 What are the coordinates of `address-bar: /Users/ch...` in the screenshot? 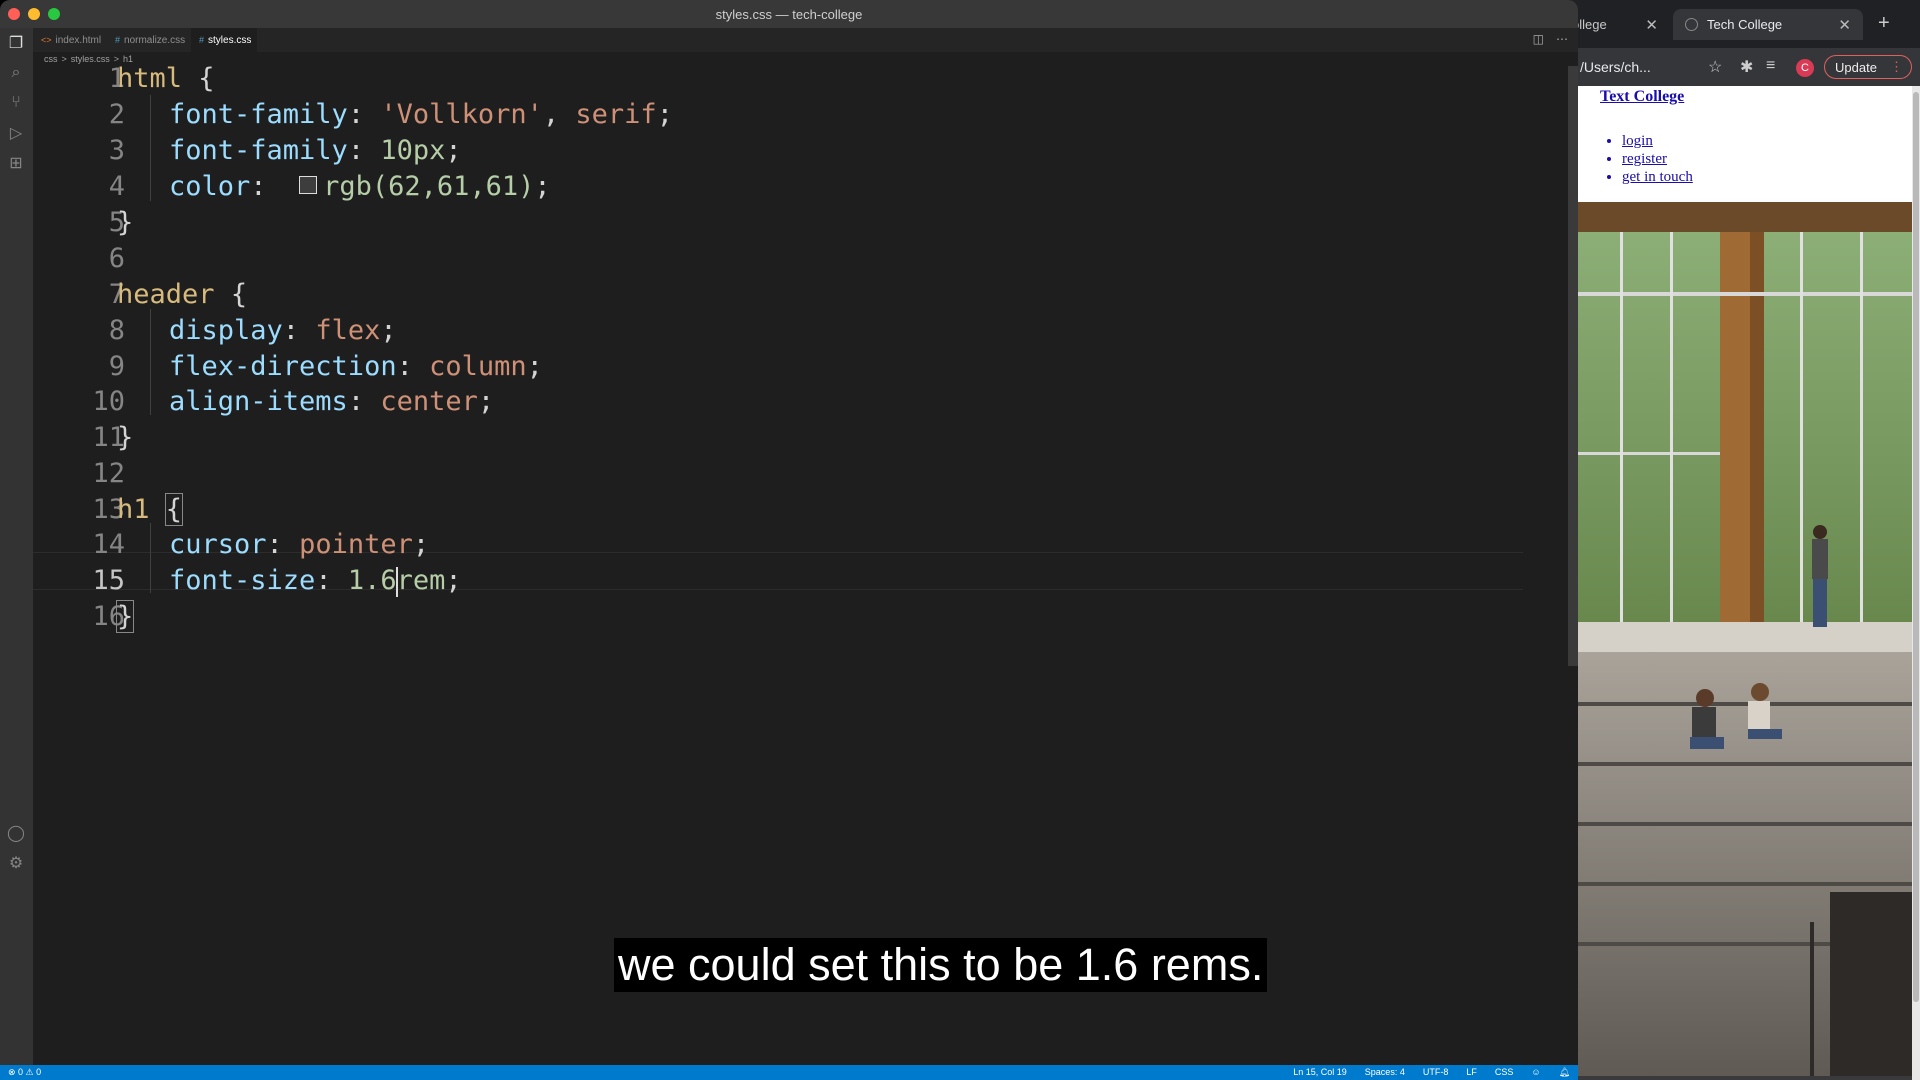 It's located at (1627, 67).